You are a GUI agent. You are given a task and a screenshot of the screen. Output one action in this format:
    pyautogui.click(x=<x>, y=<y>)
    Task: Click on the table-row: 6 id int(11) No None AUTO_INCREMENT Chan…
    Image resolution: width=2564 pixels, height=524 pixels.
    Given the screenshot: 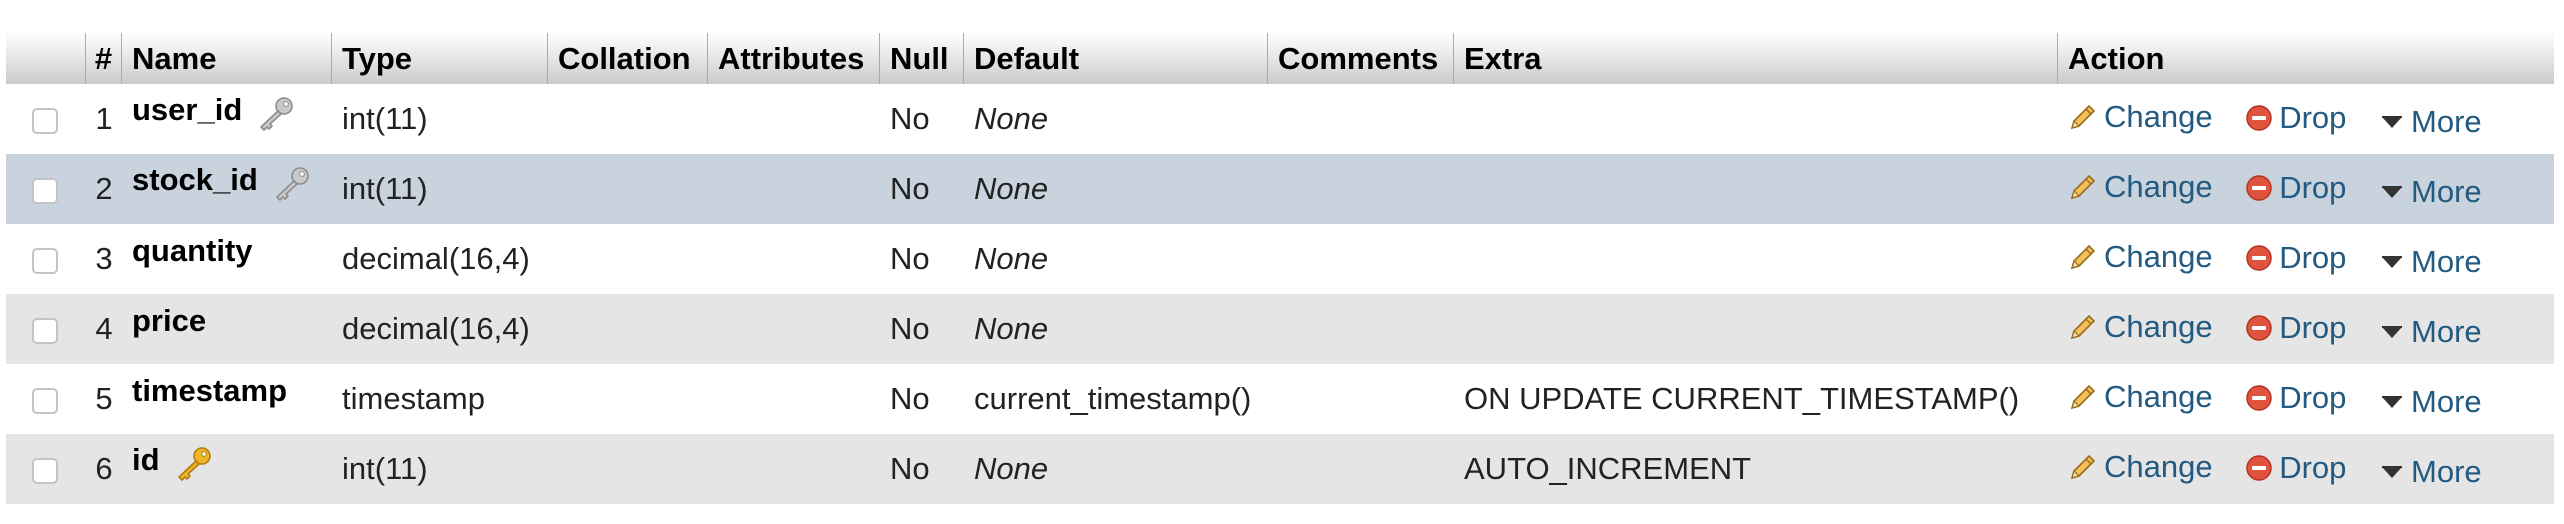 What is the action you would take?
    pyautogui.click(x=1280, y=469)
    